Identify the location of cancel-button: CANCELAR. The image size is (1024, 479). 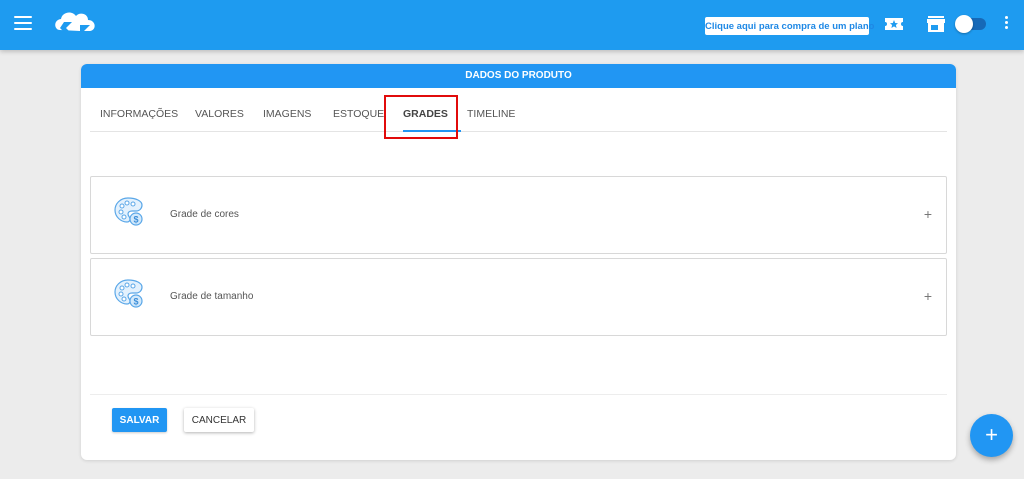
(219, 420).